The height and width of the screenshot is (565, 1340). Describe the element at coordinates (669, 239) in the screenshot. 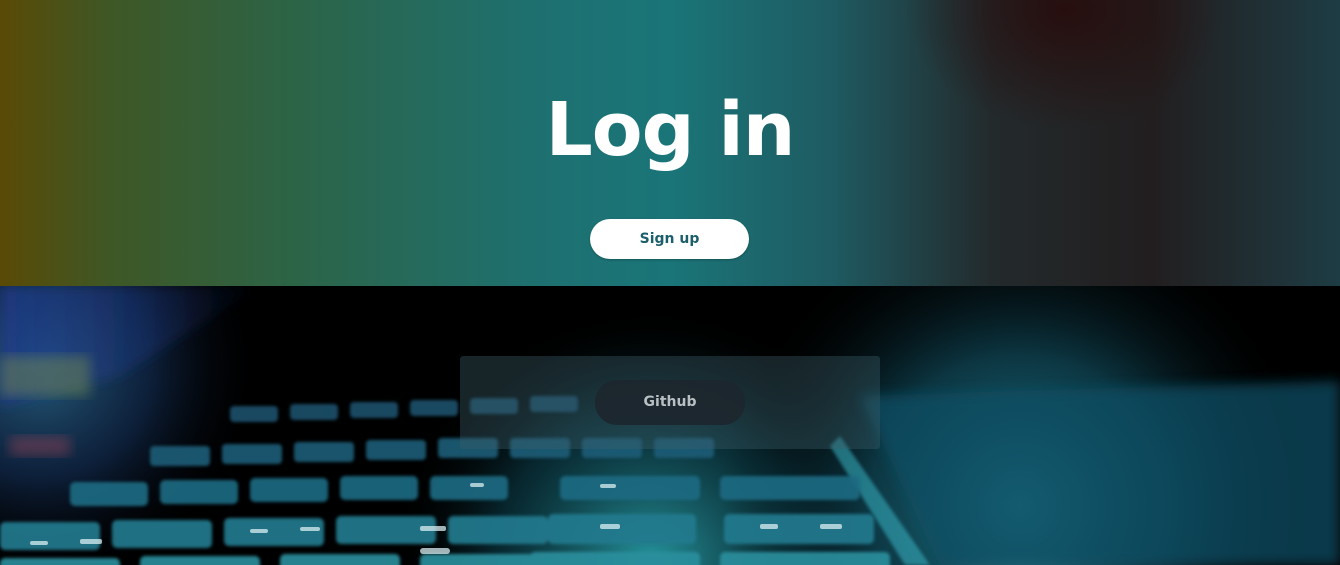

I see `signup-button: Sign up` at that location.